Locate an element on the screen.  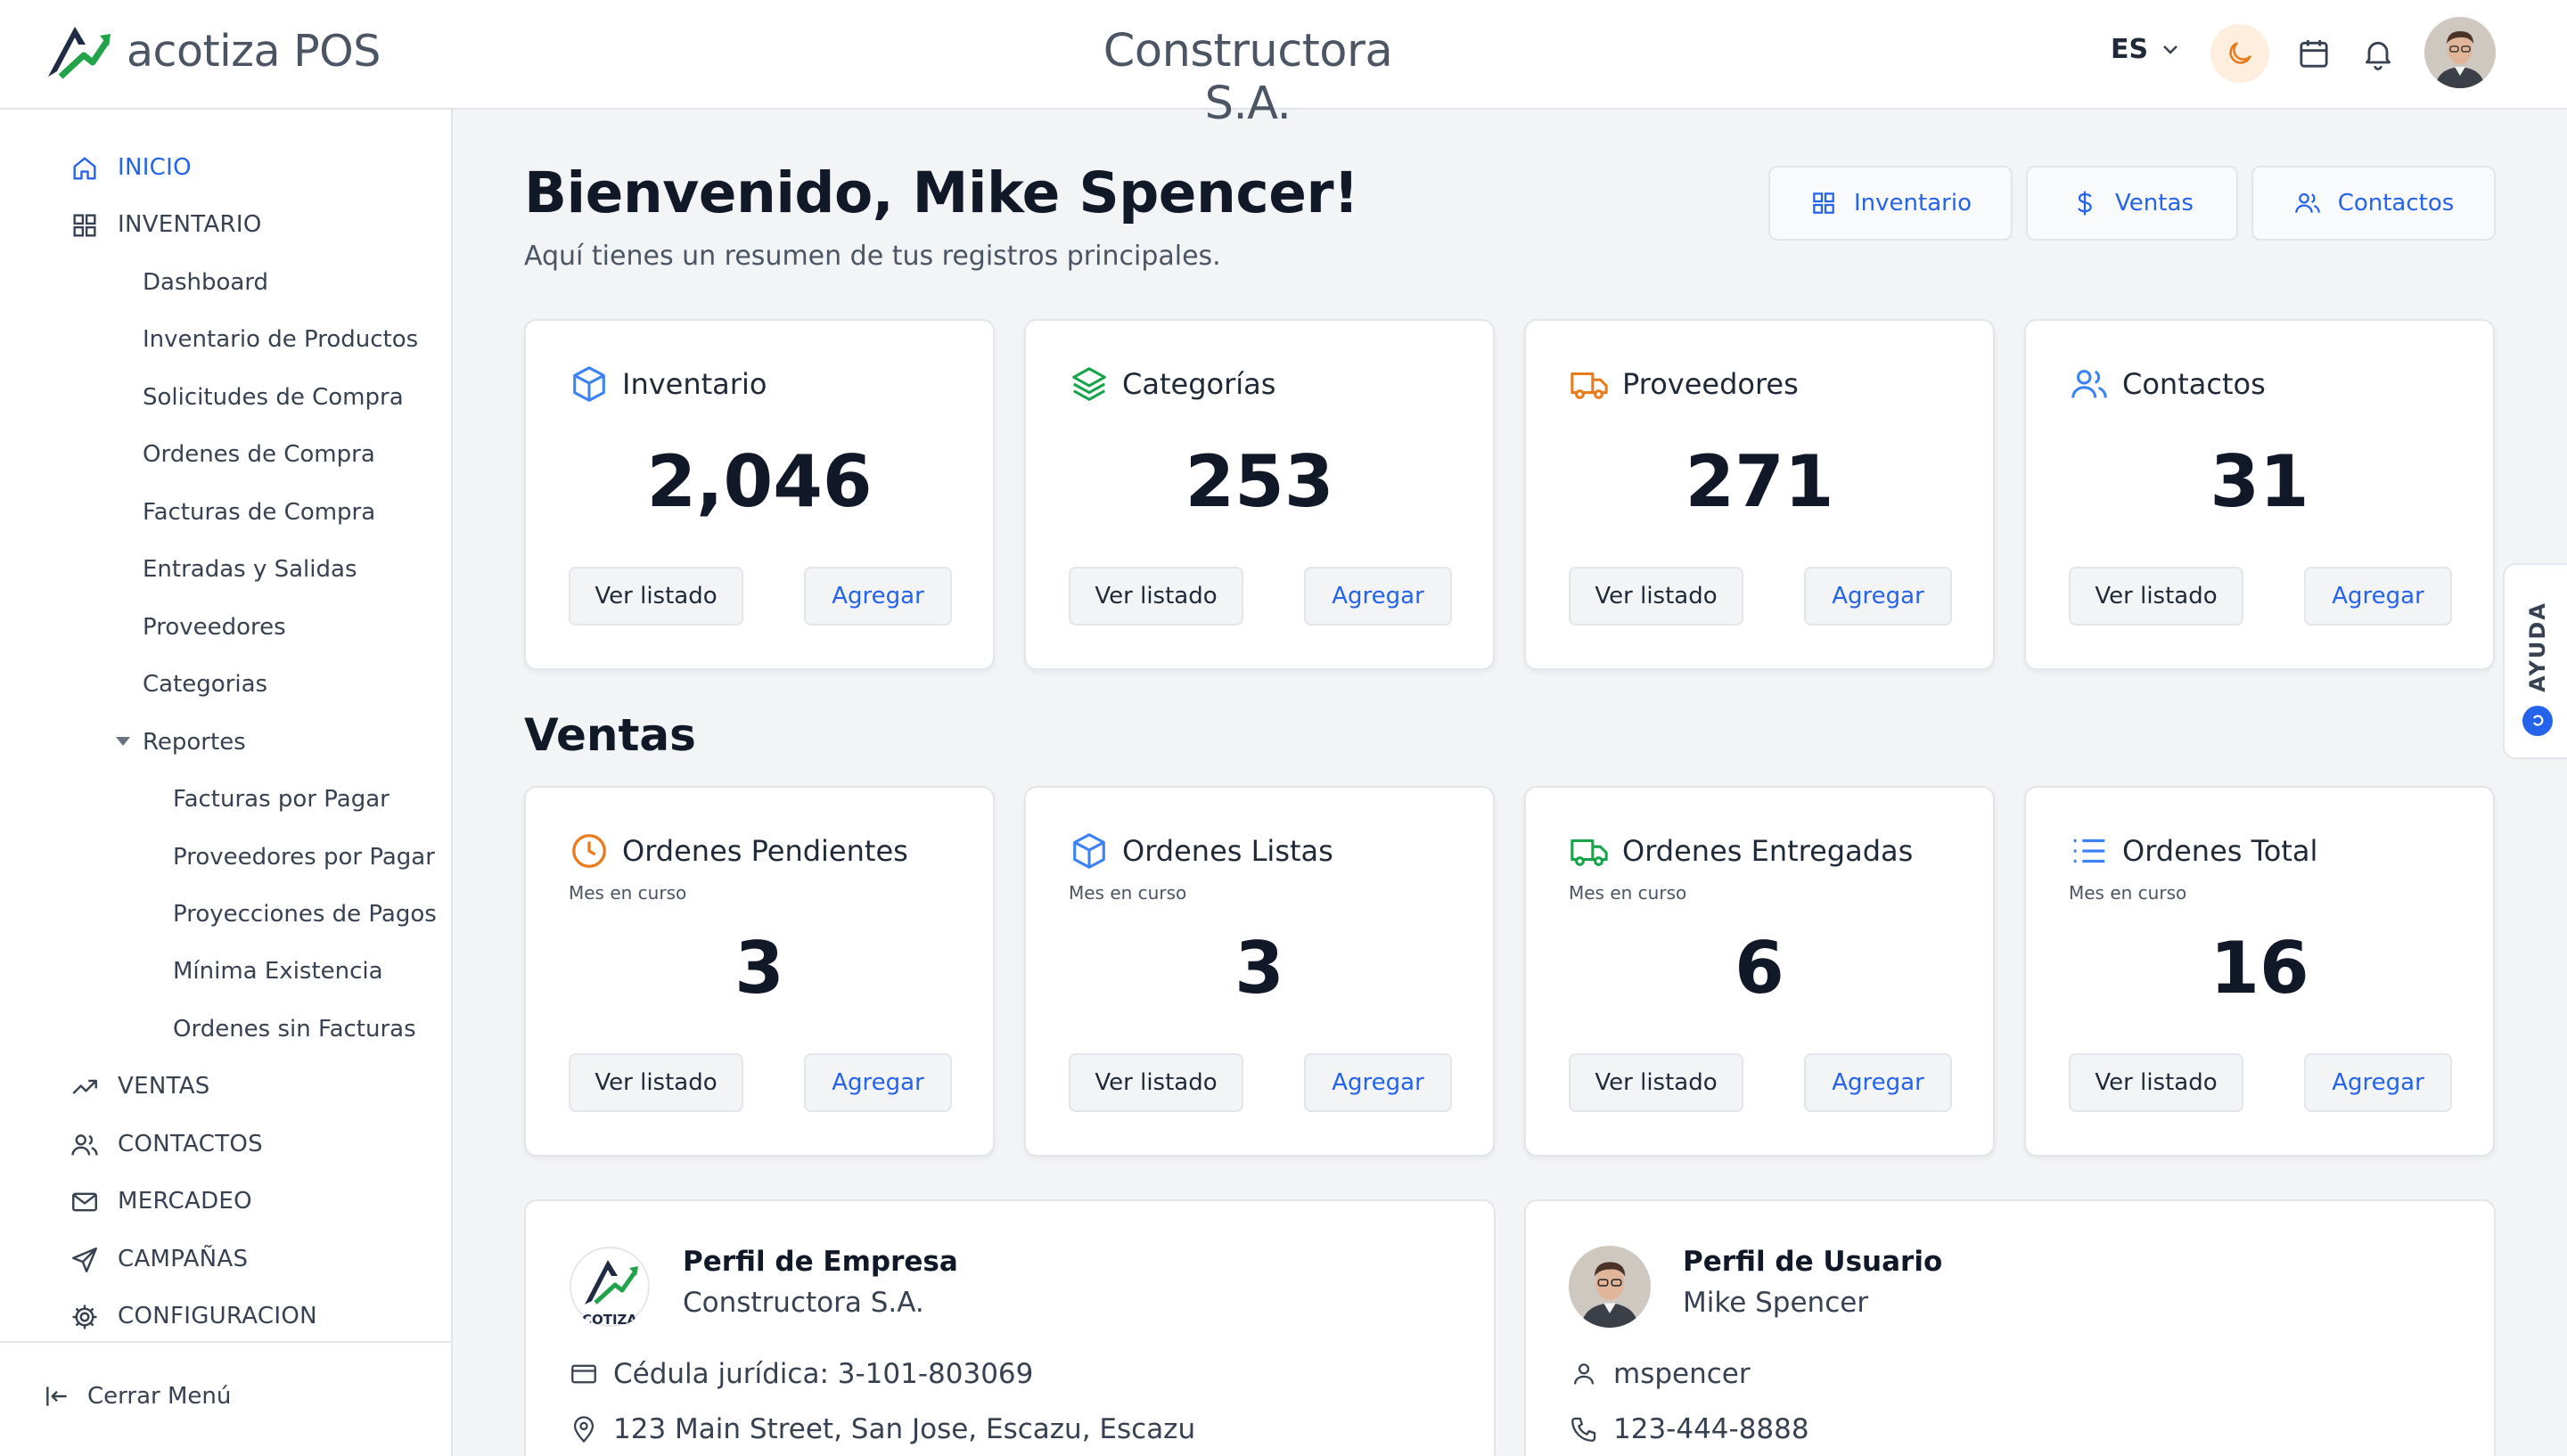
user-phone-row: 123-444-8888 is located at coordinates (1689, 1429).